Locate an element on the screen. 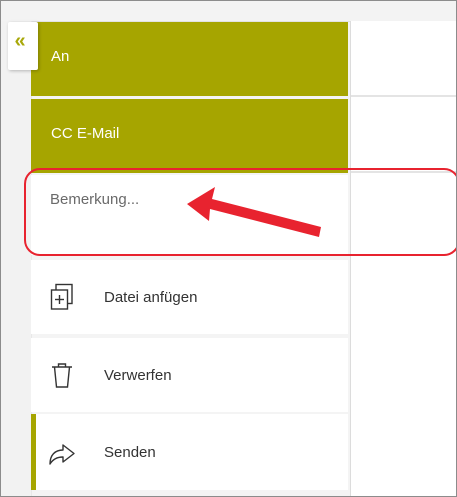  discard-button: Verwerfen is located at coordinates (189, 375).